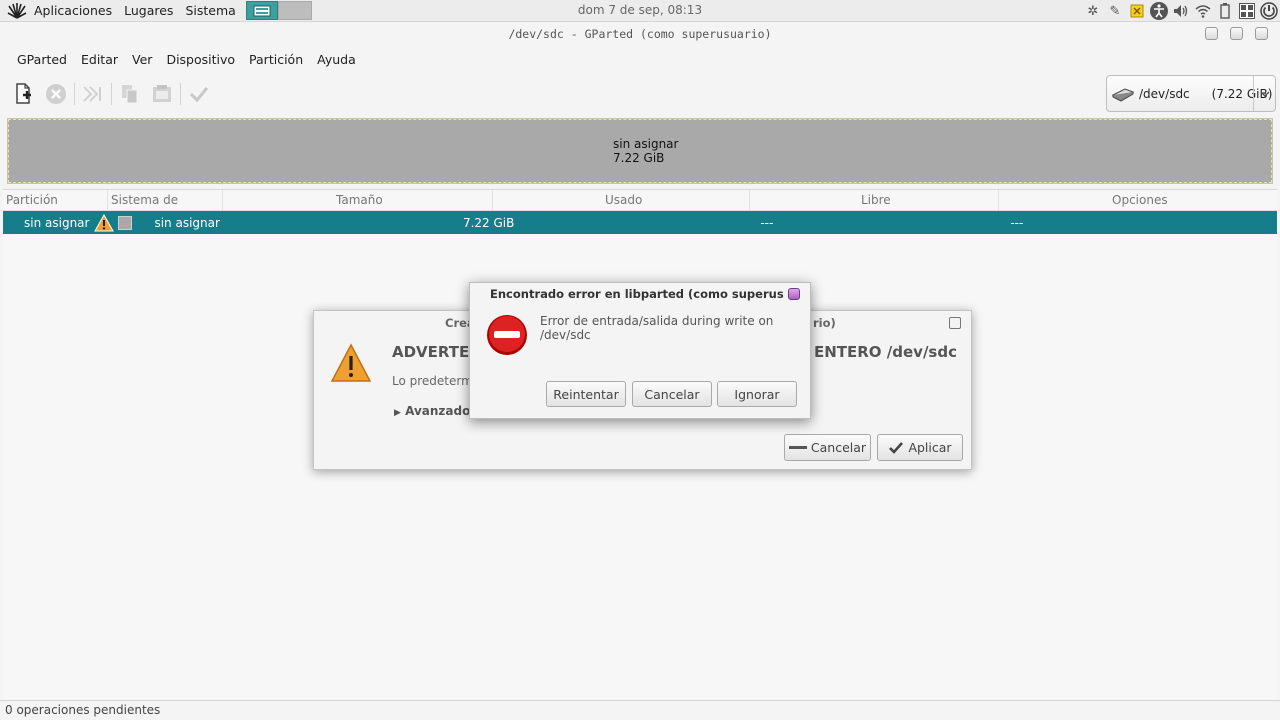 The width and height of the screenshot is (1280, 720). Describe the element at coordinates (824, 323) in the screenshot. I see `back-dialog-title-end: rio)` at that location.